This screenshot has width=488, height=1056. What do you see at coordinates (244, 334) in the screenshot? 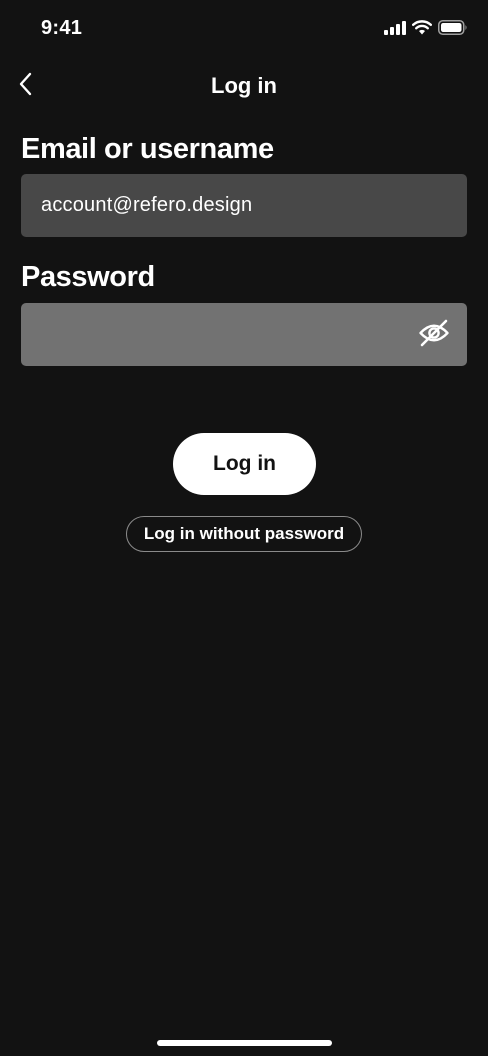
I see `password-field` at bounding box center [244, 334].